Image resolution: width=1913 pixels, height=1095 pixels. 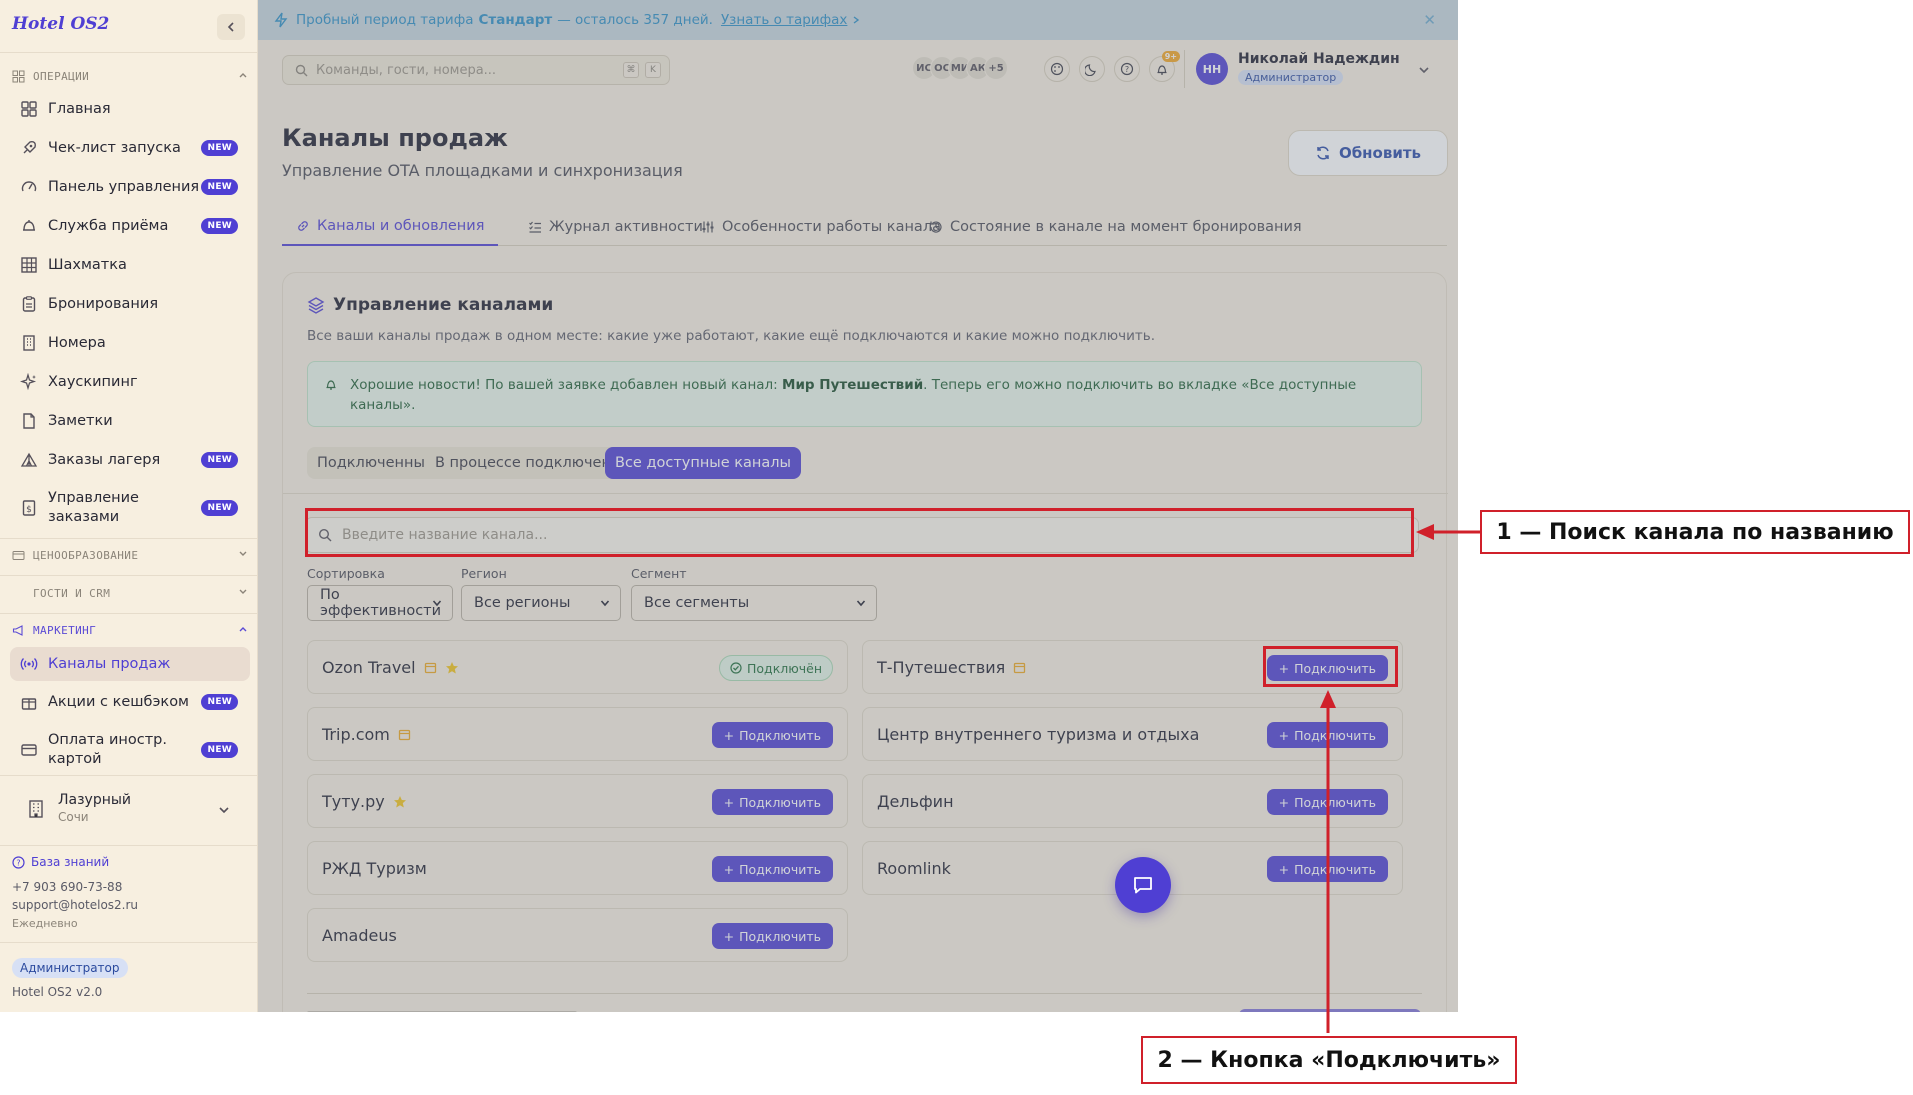 What do you see at coordinates (1329, 1060) in the screenshot?
I see `callout-2: 2 — Кнопка «Подключить»` at bounding box center [1329, 1060].